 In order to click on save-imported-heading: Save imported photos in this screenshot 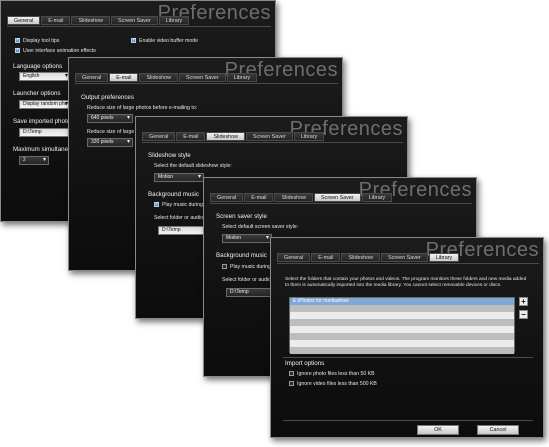, I will do `click(43, 121)`.